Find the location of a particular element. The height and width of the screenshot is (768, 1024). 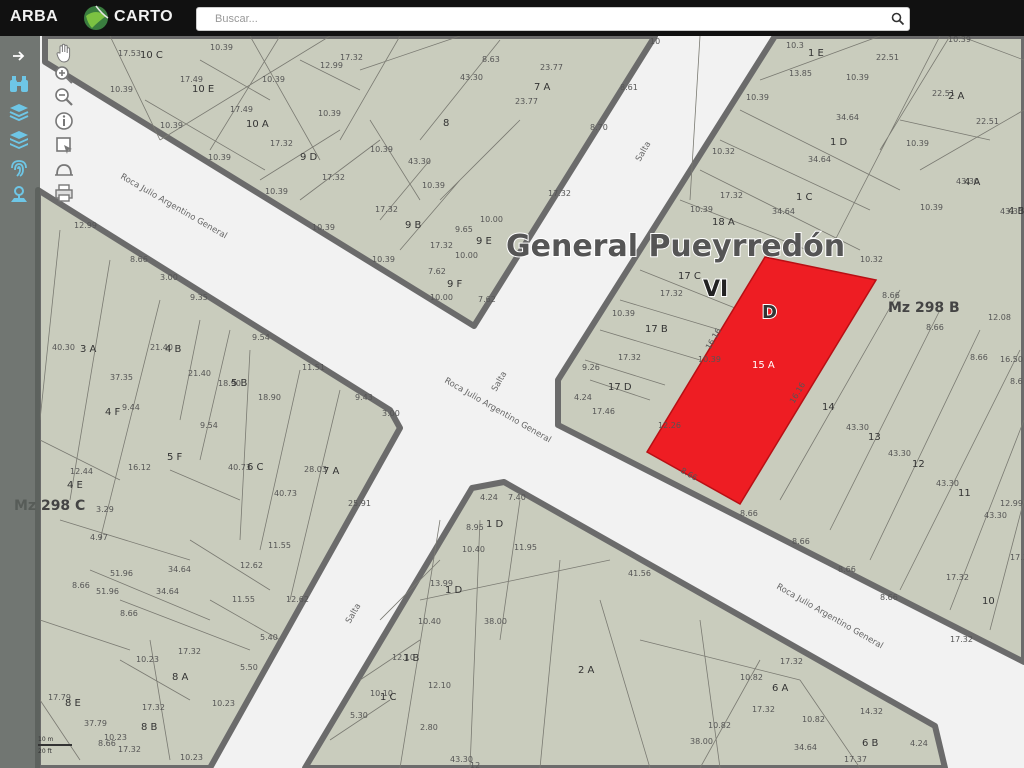

svg-text: 12.26 is located at coordinates (669, 425).